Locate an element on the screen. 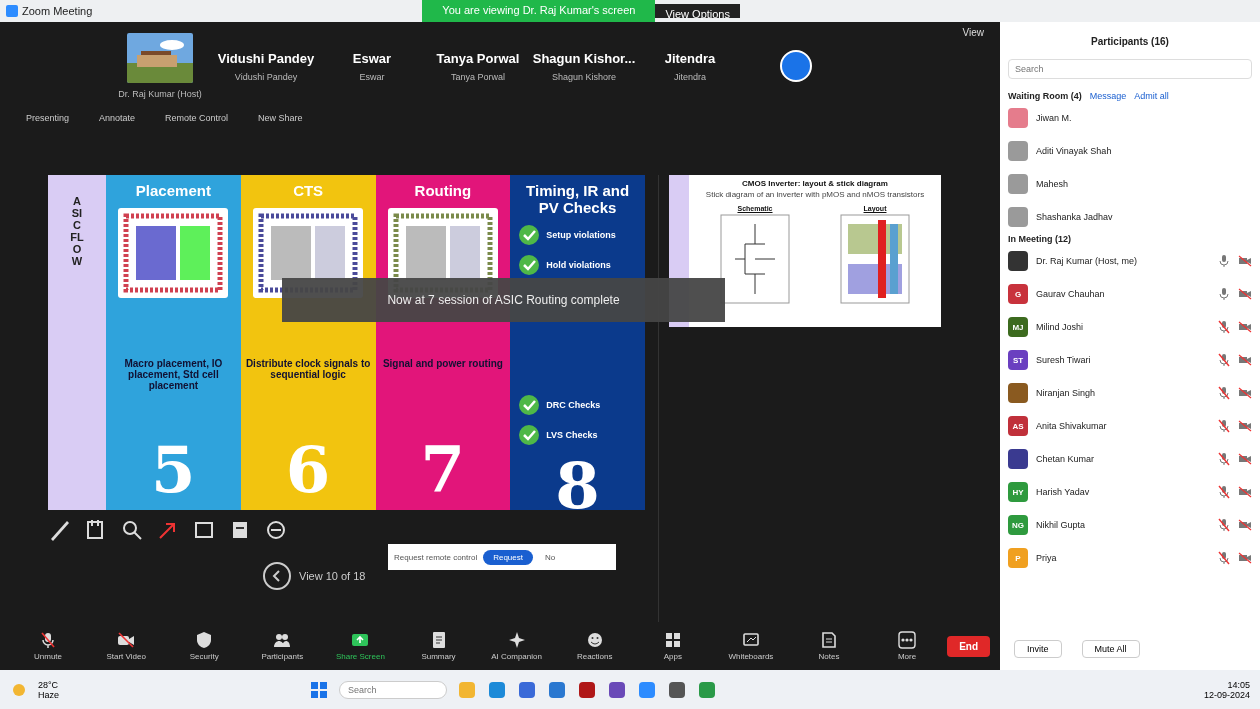  share-toolbar-button: Annotate is located at coordinates (117, 118).